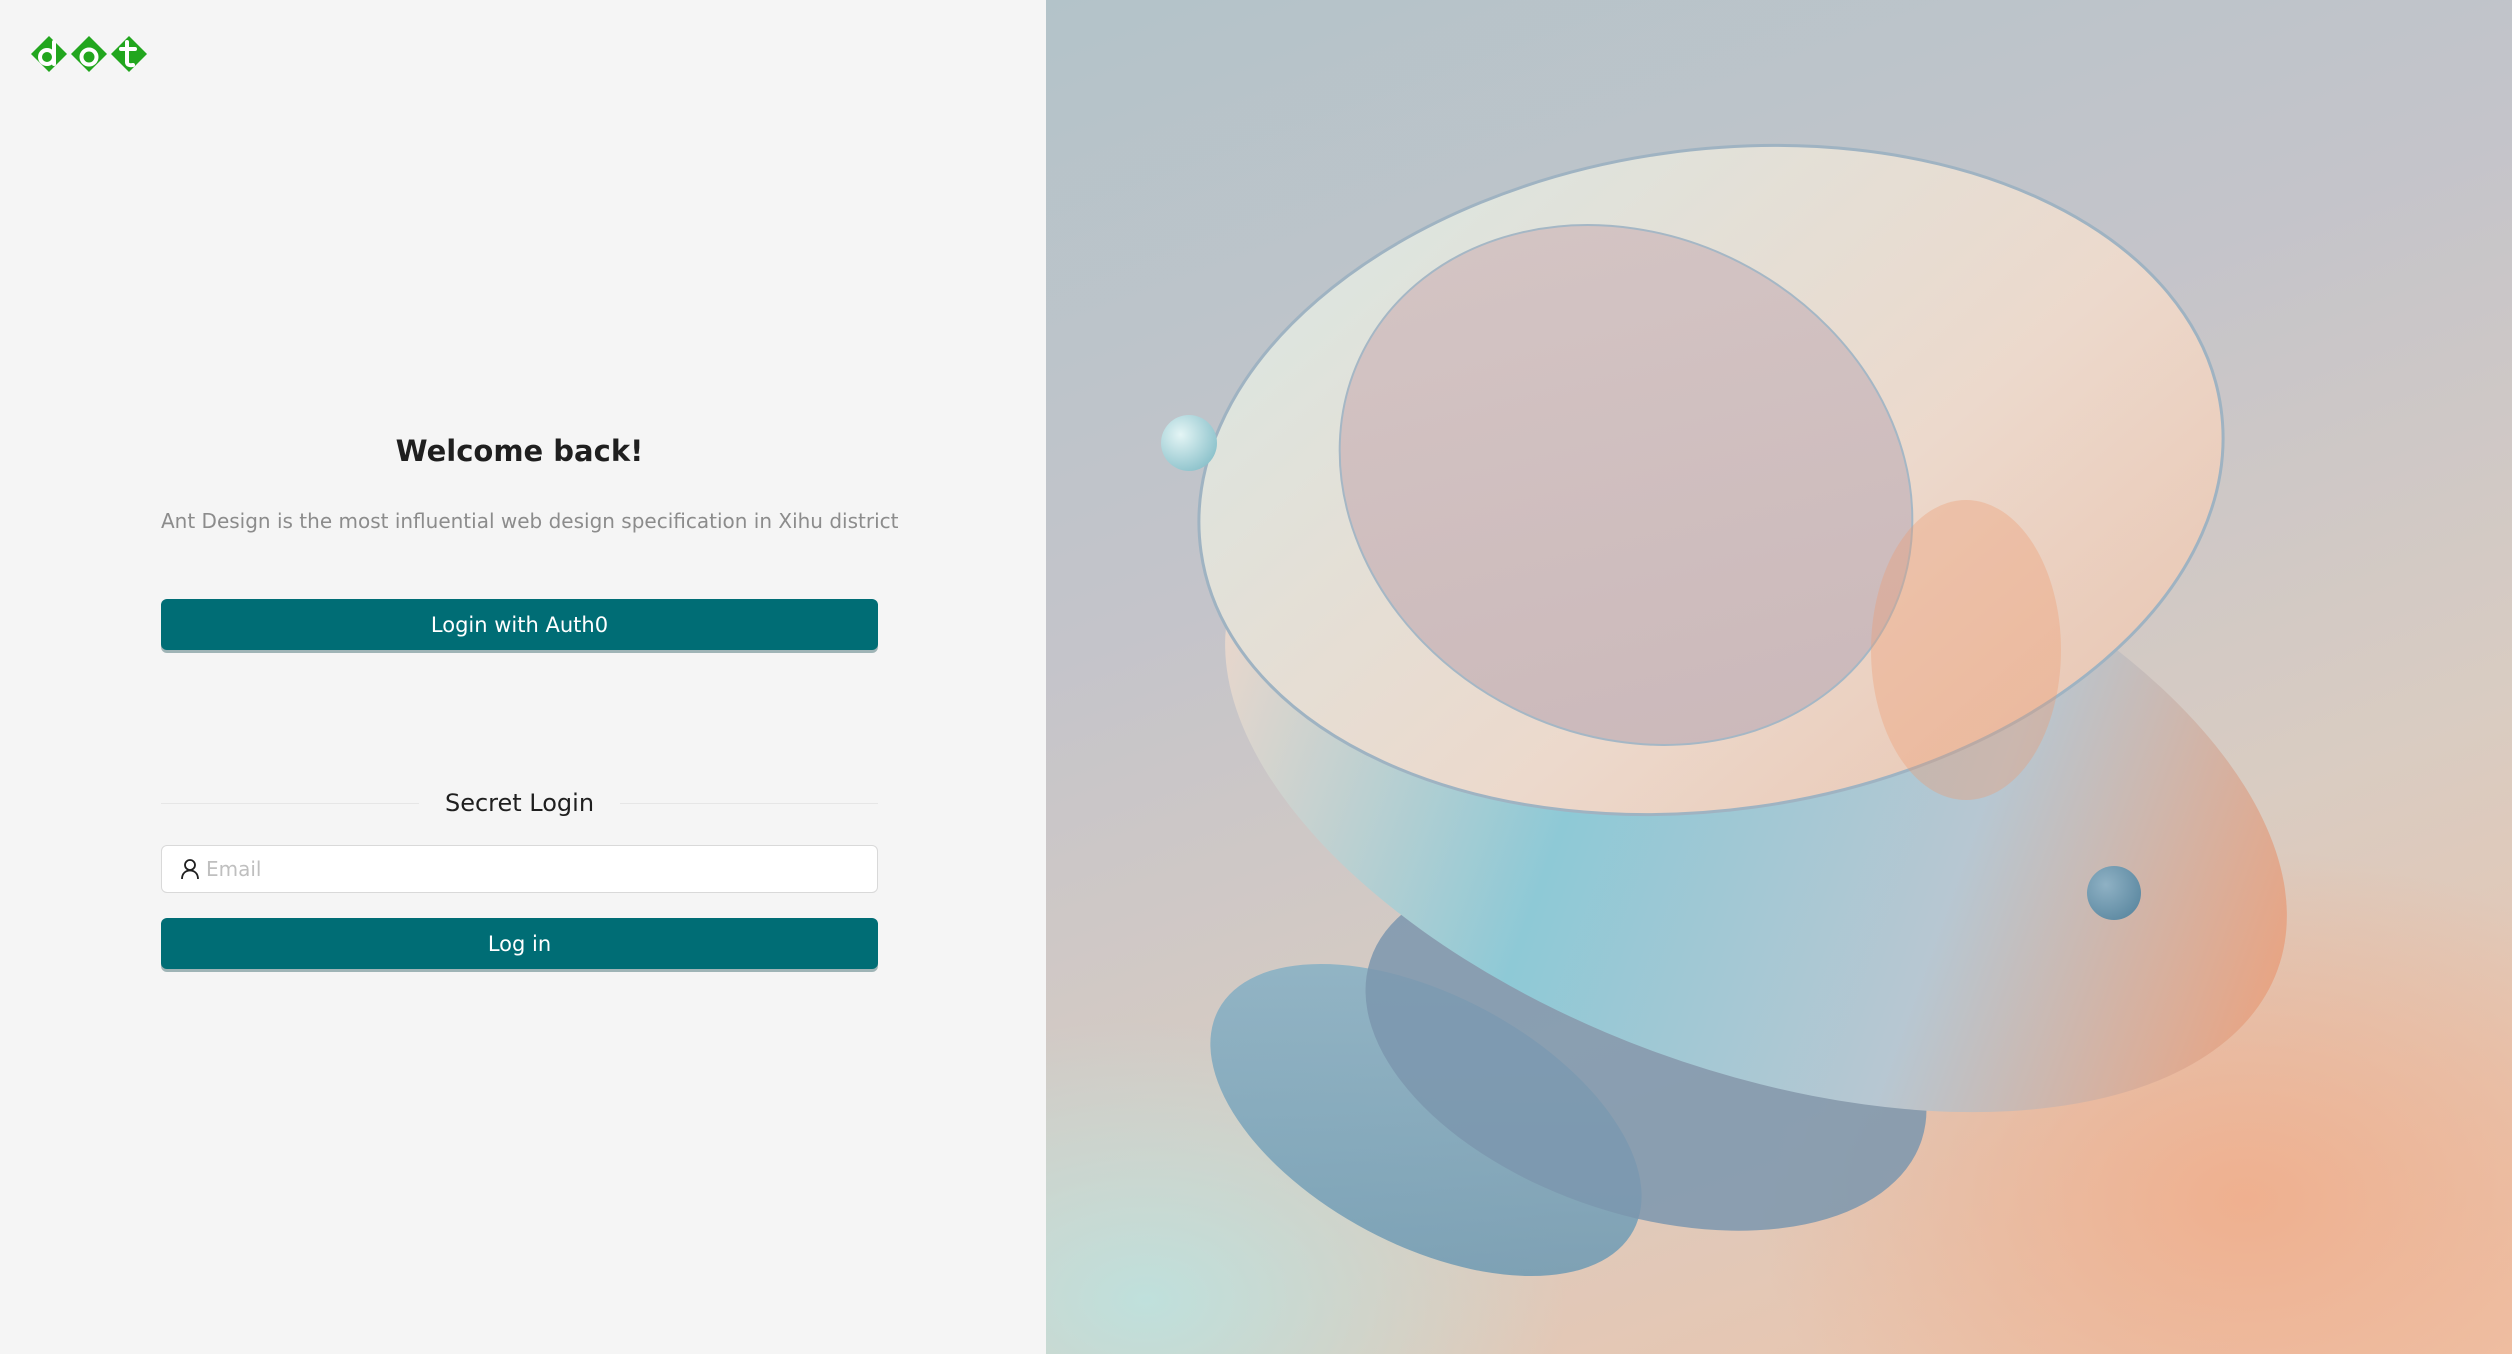  What do you see at coordinates (290, 803) in the screenshot?
I see `divider-line-left` at bounding box center [290, 803].